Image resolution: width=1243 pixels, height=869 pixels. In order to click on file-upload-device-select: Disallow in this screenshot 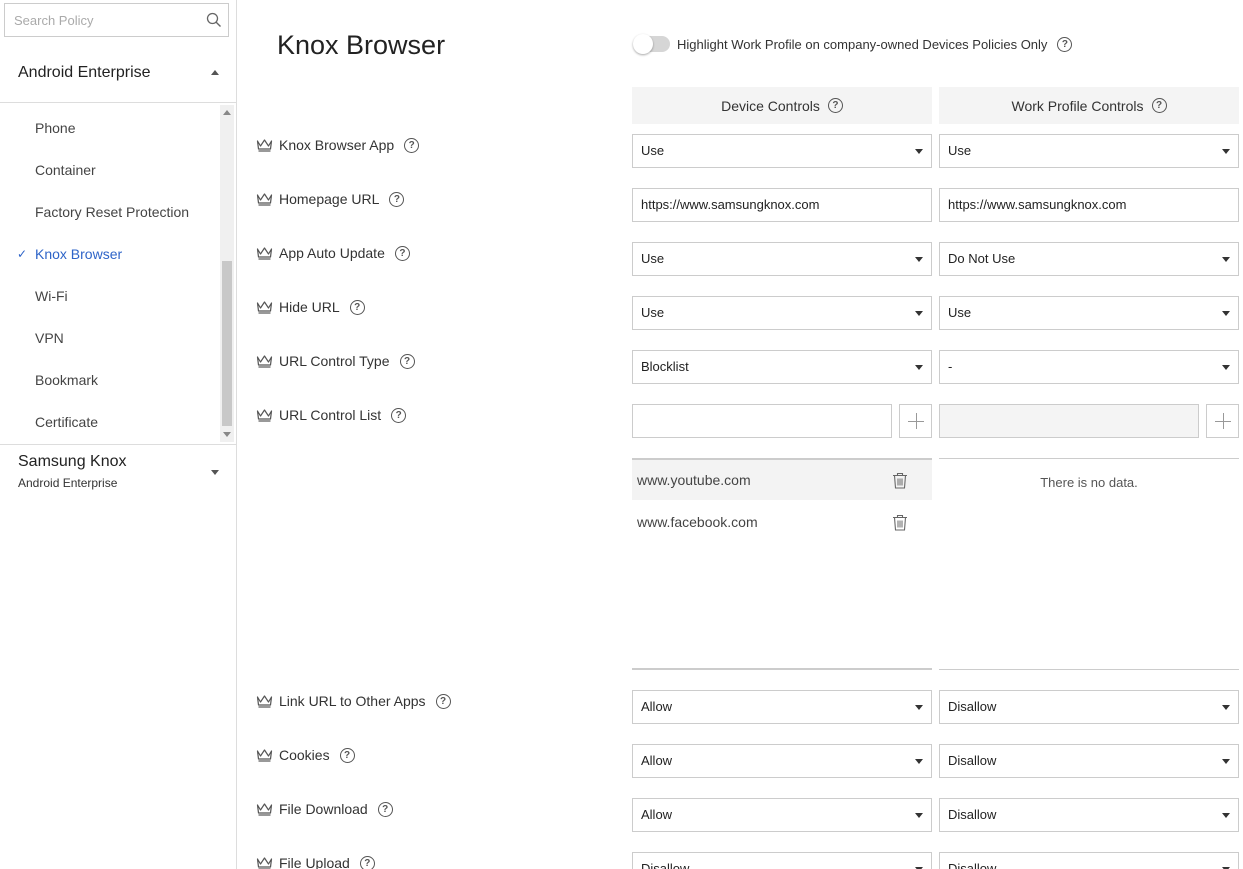, I will do `click(782, 860)`.